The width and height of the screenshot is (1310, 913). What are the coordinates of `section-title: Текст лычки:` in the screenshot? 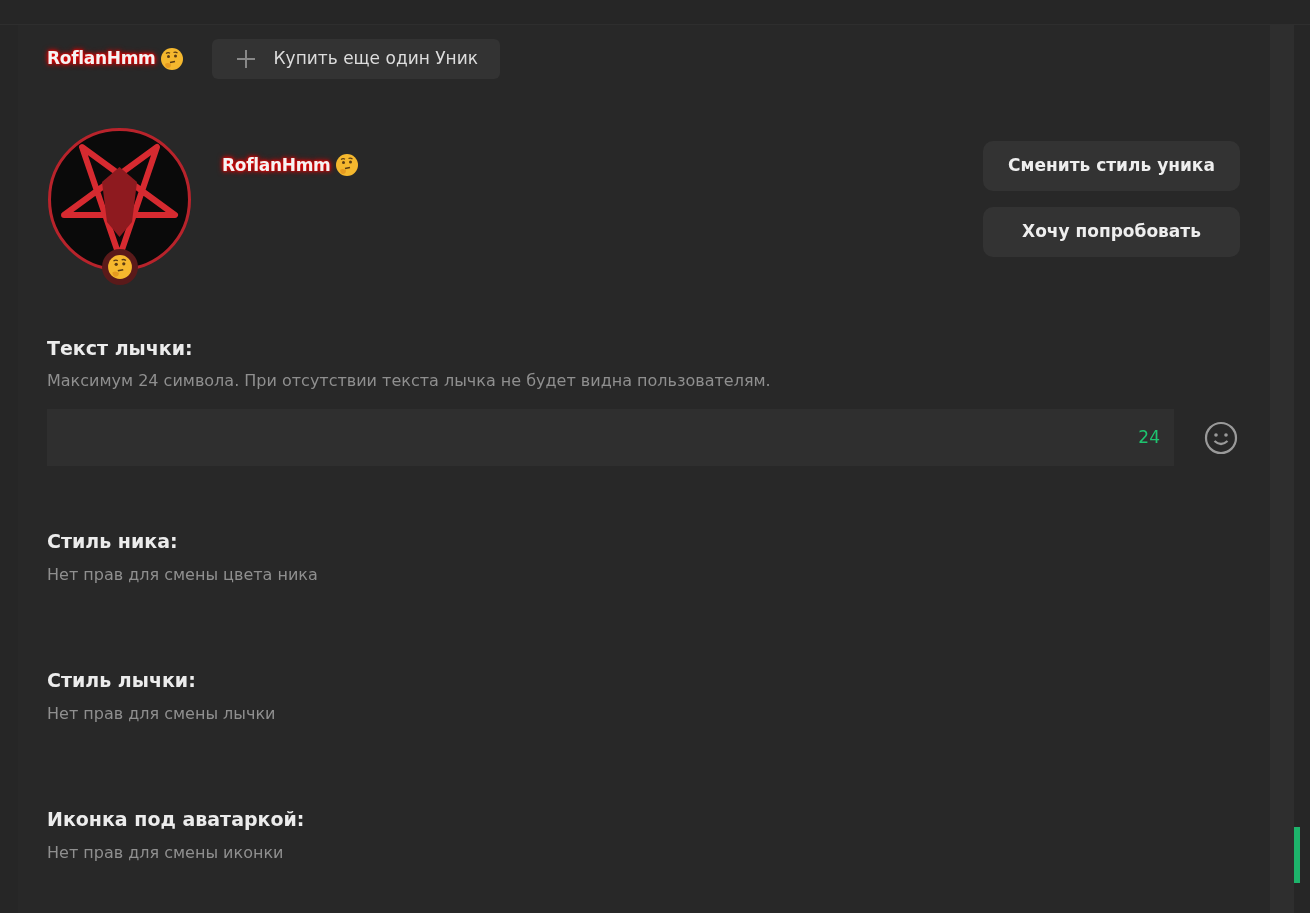 It's located at (120, 348).